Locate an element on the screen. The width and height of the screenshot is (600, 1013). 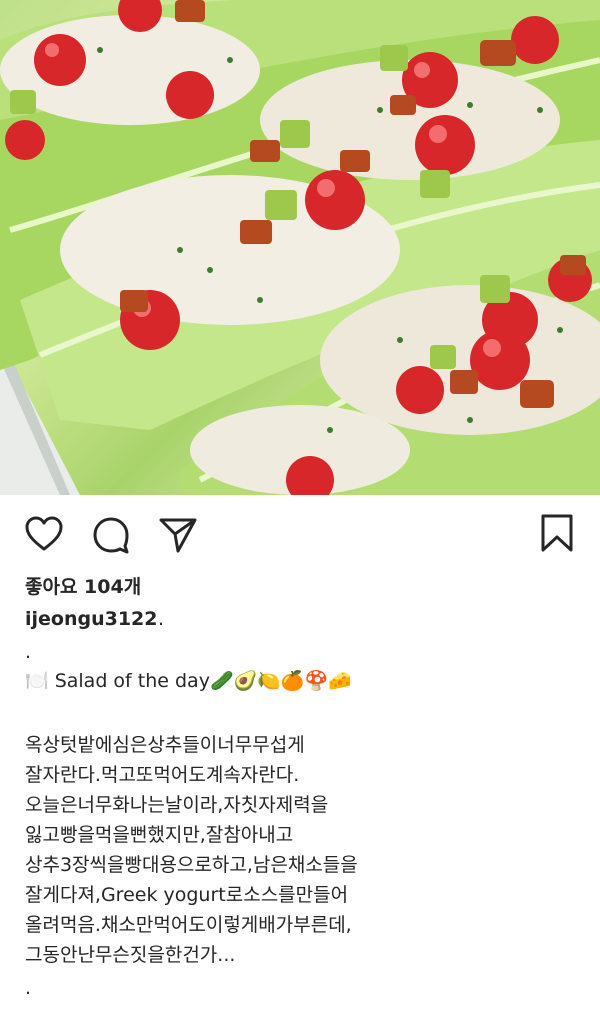
caption-line: 🍽️ Salad of the day🥒🥑🍋🍊🍄🧀 is located at coordinates (188, 681).